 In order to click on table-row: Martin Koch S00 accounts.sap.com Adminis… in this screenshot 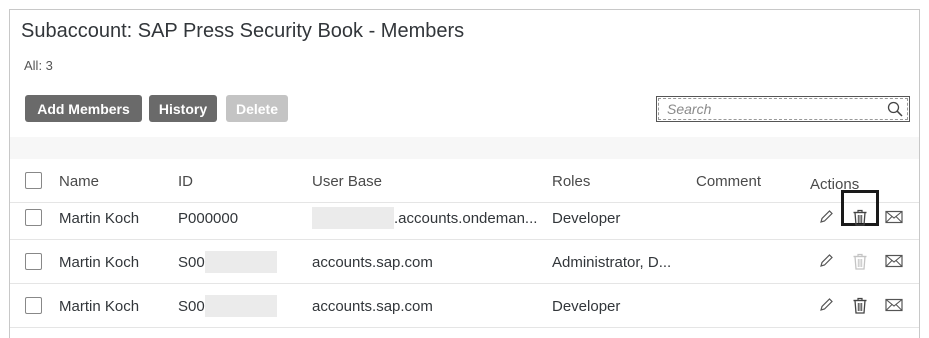, I will do `click(464, 262)`.